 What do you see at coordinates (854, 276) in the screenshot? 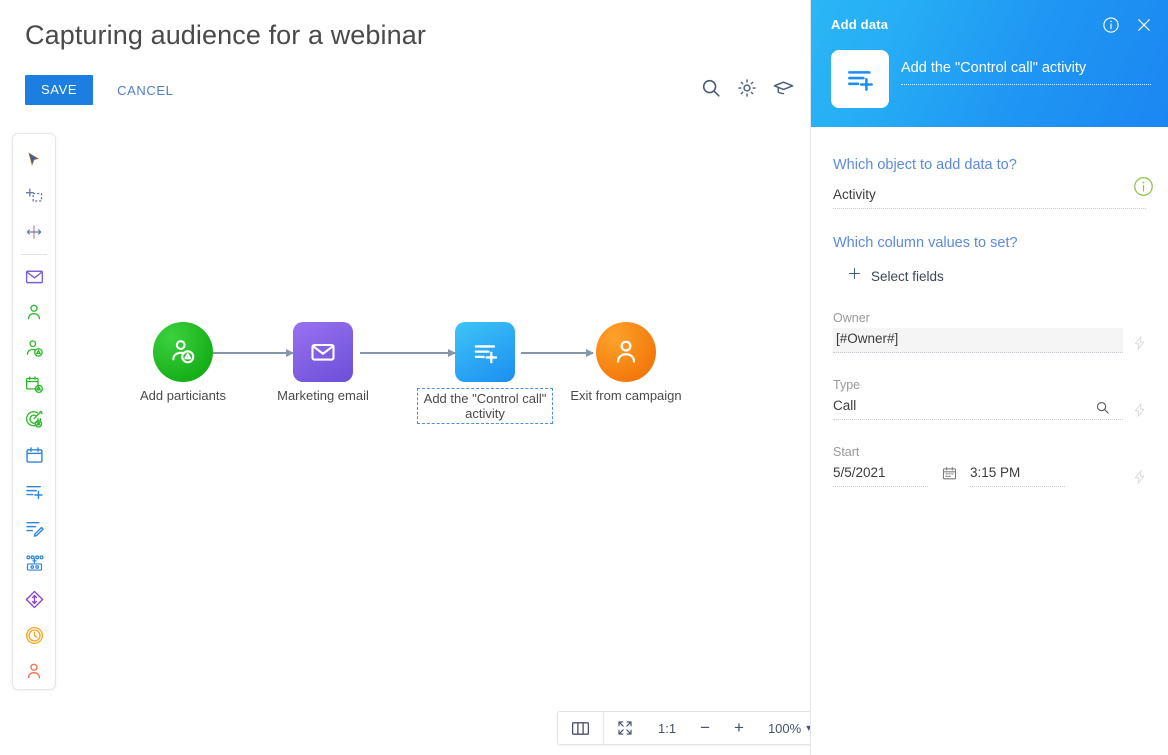
I see `plus-icon` at bounding box center [854, 276].